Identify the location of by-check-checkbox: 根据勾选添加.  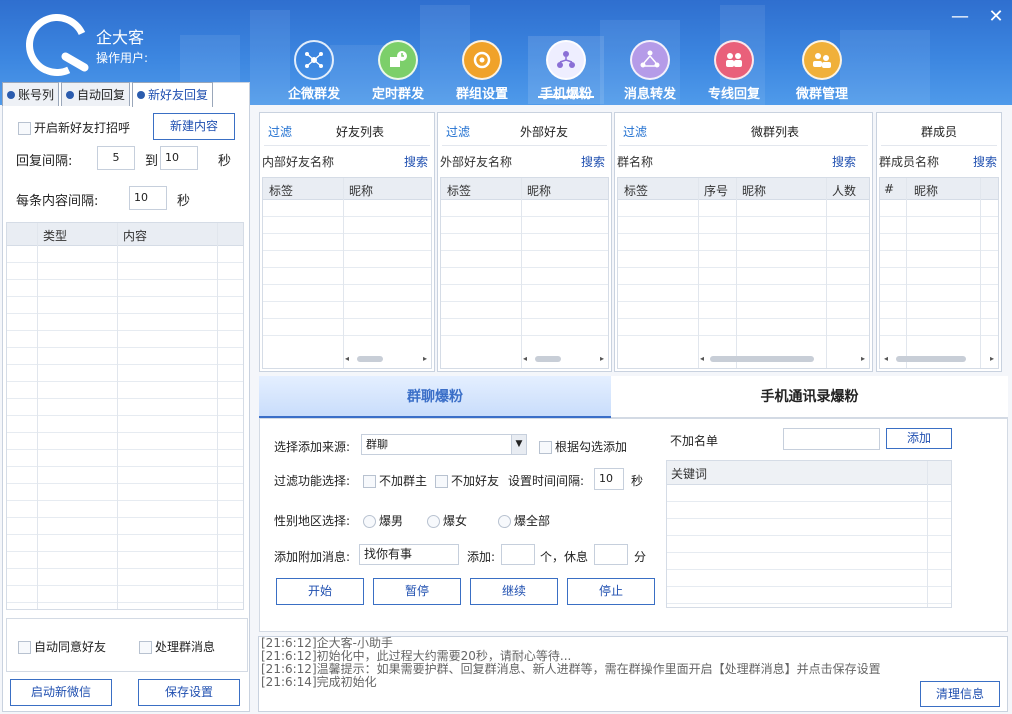
(583, 446).